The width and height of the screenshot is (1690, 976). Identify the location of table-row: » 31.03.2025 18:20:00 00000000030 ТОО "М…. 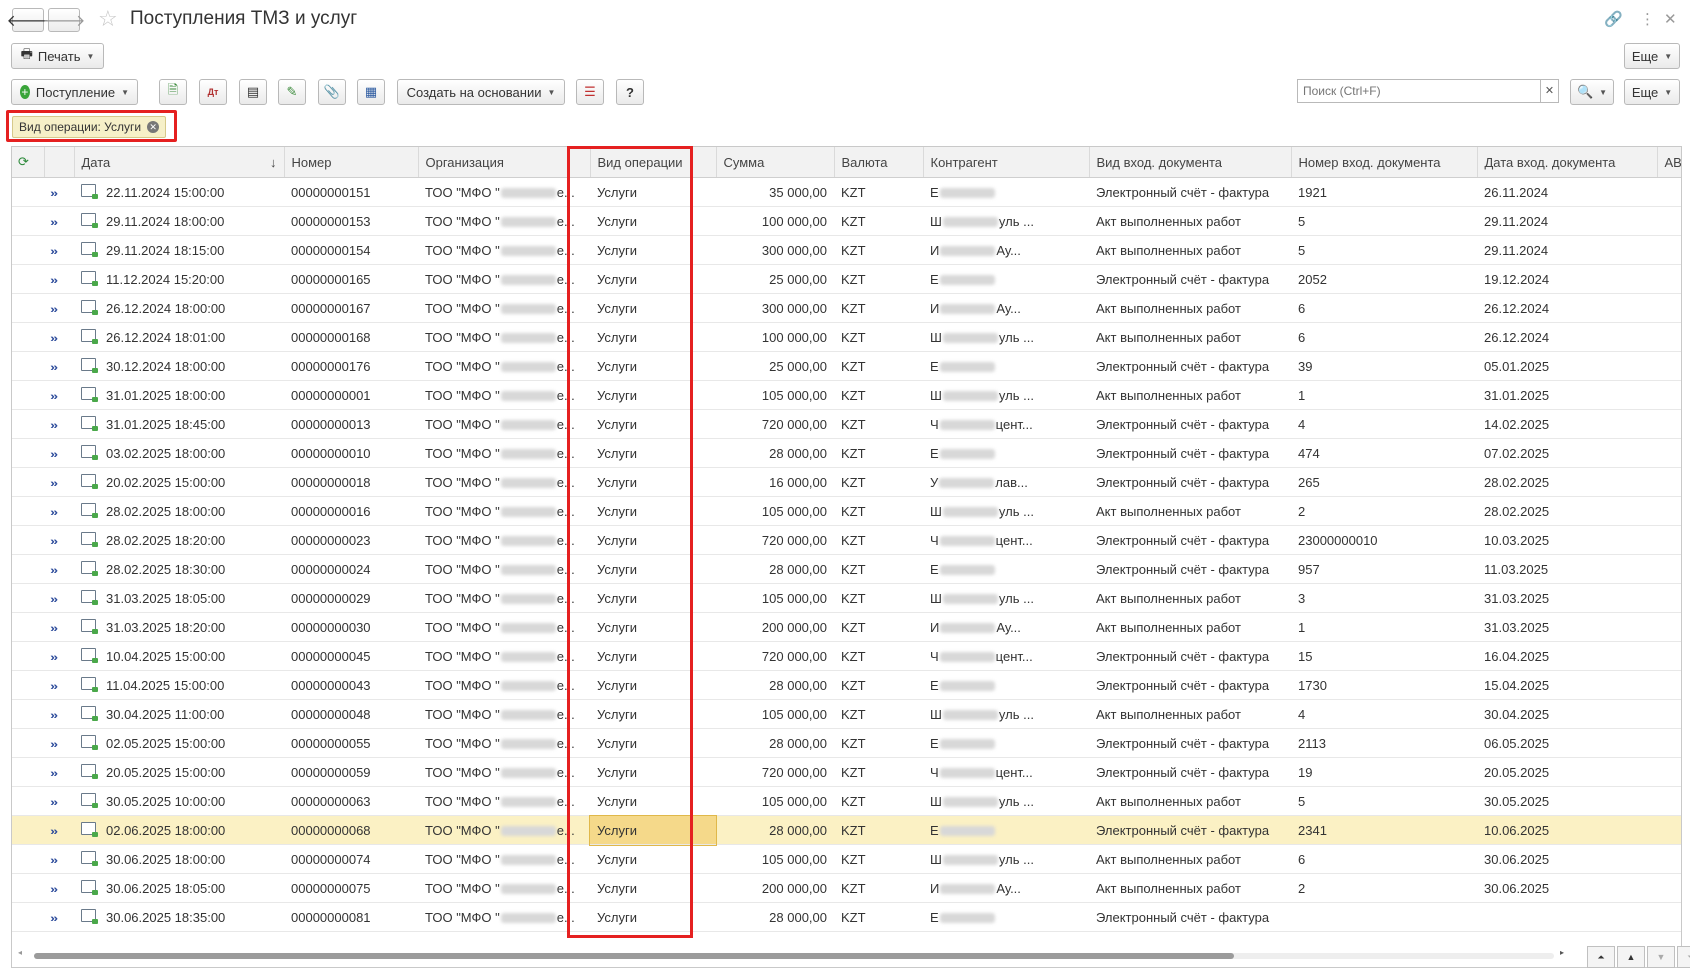
(846, 627).